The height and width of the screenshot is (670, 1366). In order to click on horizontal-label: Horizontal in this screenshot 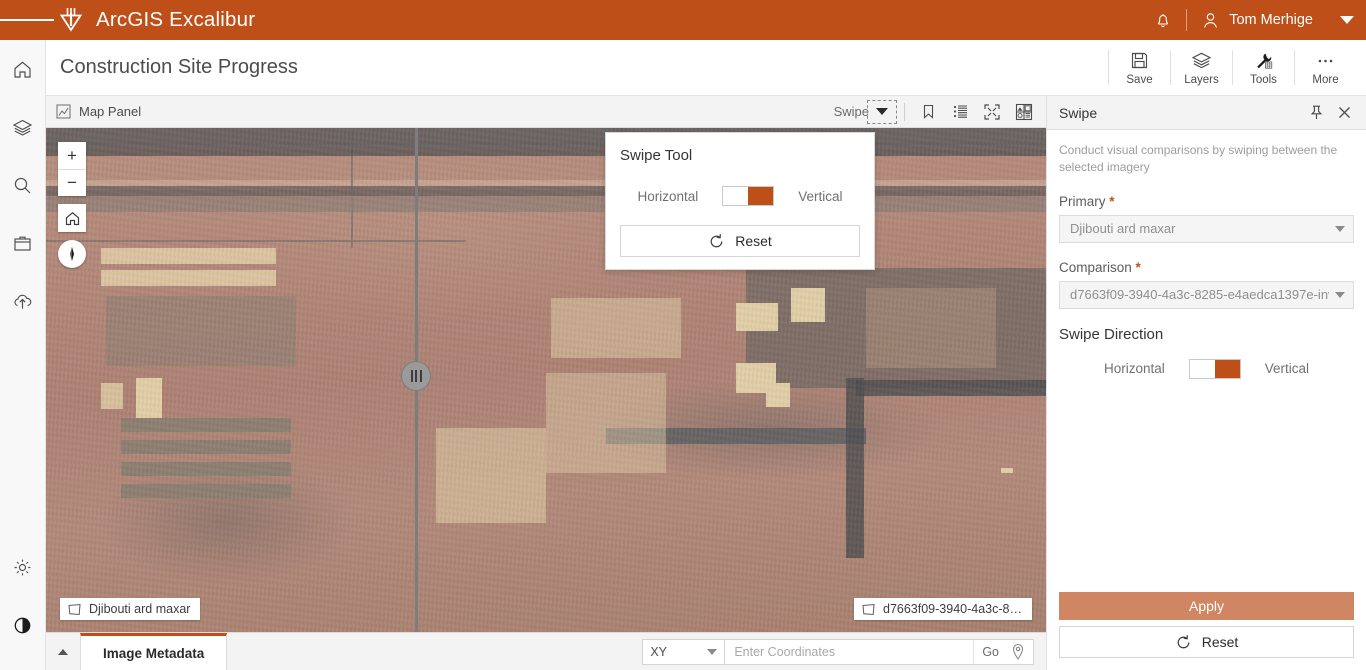, I will do `click(668, 196)`.